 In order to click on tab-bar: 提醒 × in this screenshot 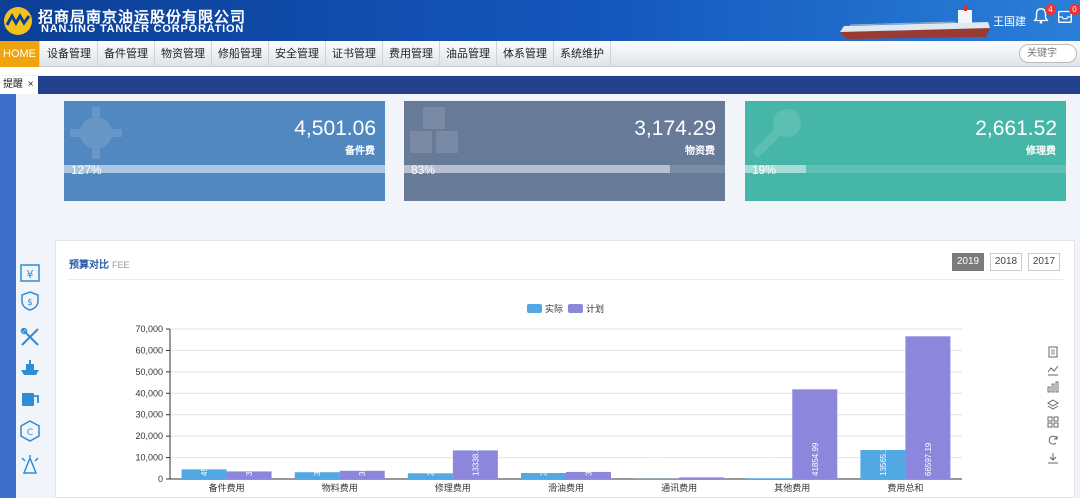, I will do `click(540, 85)`.